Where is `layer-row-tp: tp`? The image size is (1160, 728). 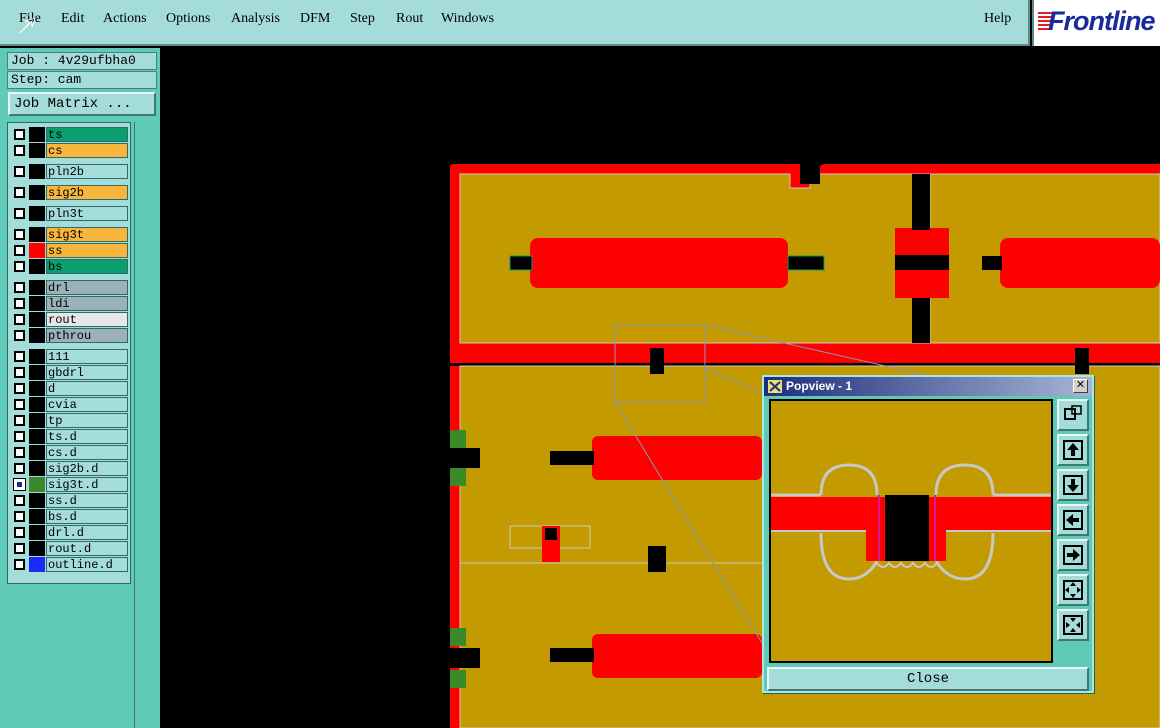
layer-row-tp: tp is located at coordinates (71, 420).